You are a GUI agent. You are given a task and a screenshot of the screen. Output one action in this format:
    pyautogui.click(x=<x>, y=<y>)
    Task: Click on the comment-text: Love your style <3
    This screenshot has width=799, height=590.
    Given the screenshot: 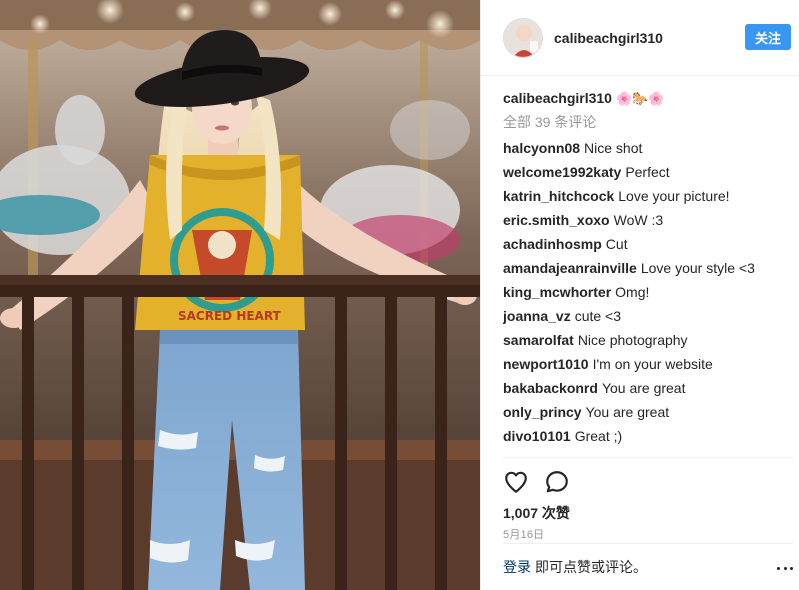 What is the action you would take?
    pyautogui.click(x=697, y=268)
    